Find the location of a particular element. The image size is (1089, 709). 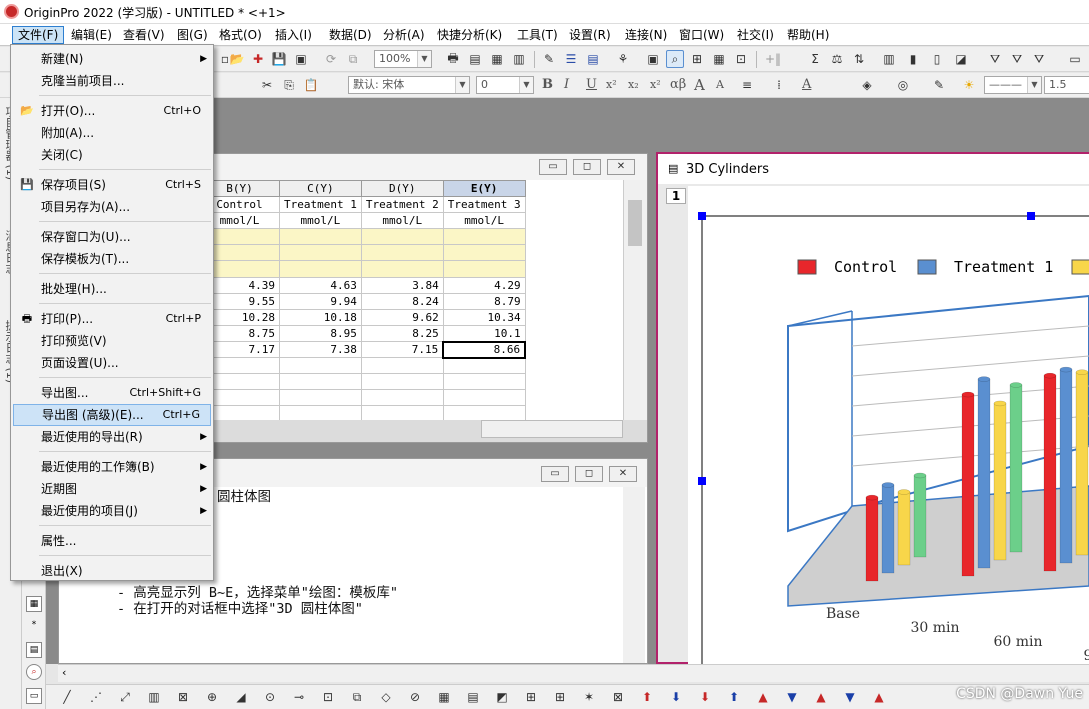

layer-indicator: 1 is located at coordinates (676, 196).